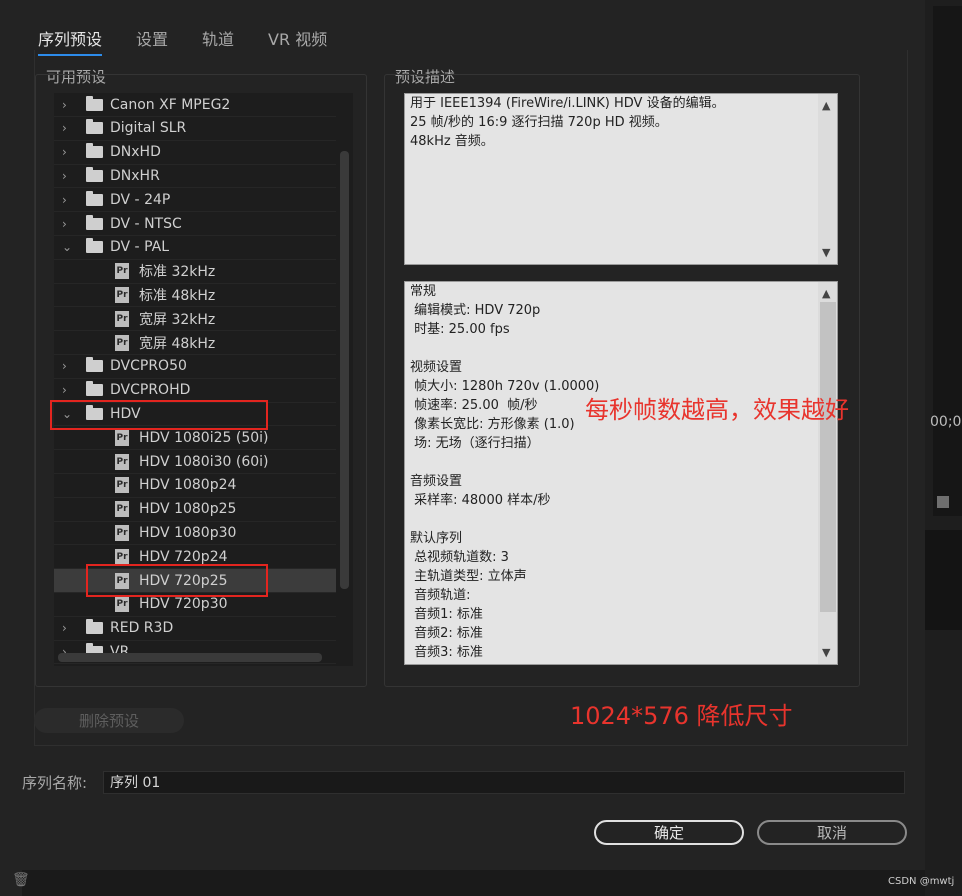 The image size is (962, 896). I want to click on details-scroll-thumb, so click(828, 457).